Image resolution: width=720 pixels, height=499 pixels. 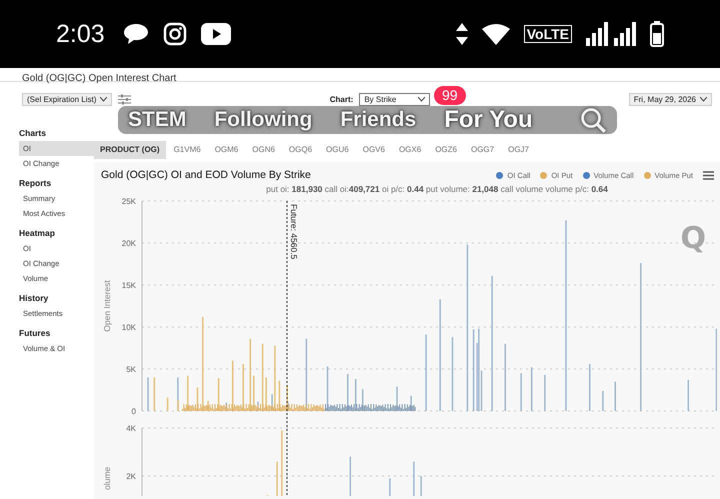 What do you see at coordinates (337, 150) in the screenshot?
I see `contract-tab: OGU6` at bounding box center [337, 150].